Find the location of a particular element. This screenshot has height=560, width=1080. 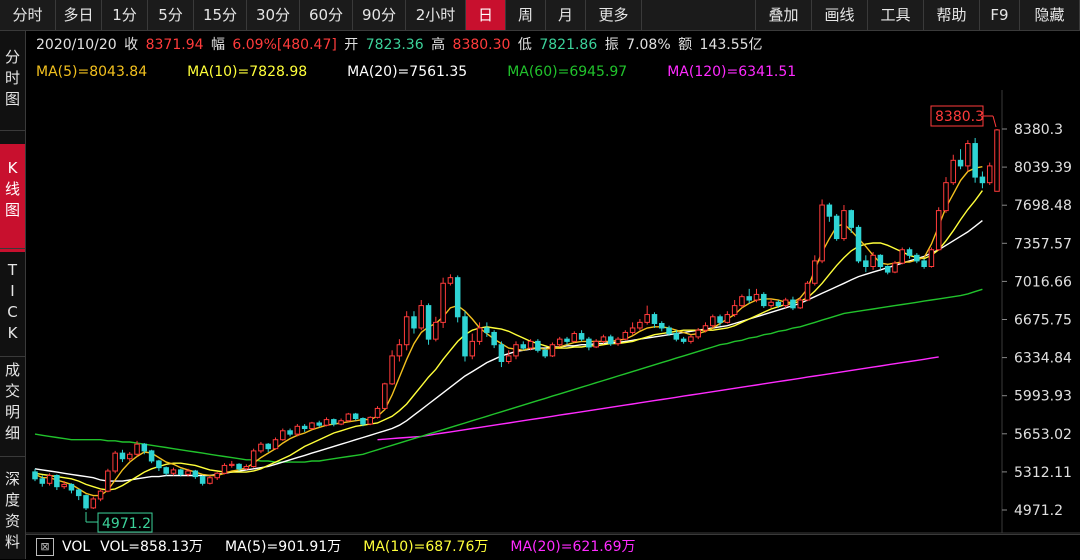

y-tick-label: 6675.75 is located at coordinates (1043, 321).